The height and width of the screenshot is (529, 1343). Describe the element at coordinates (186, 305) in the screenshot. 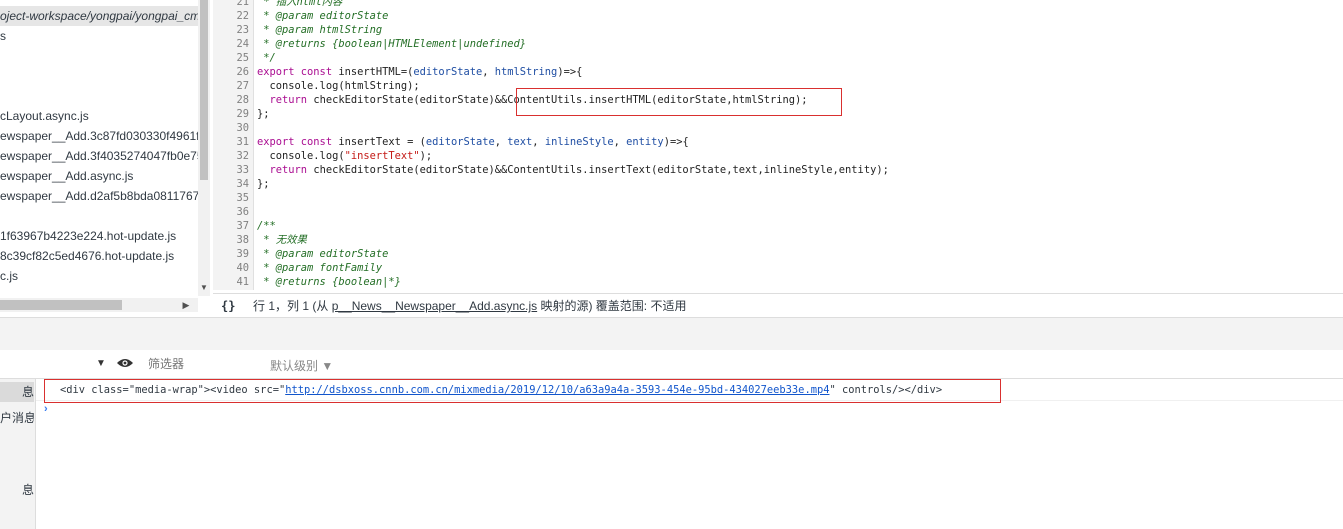

I see `scroll-right-arrow-icon: ▶` at that location.